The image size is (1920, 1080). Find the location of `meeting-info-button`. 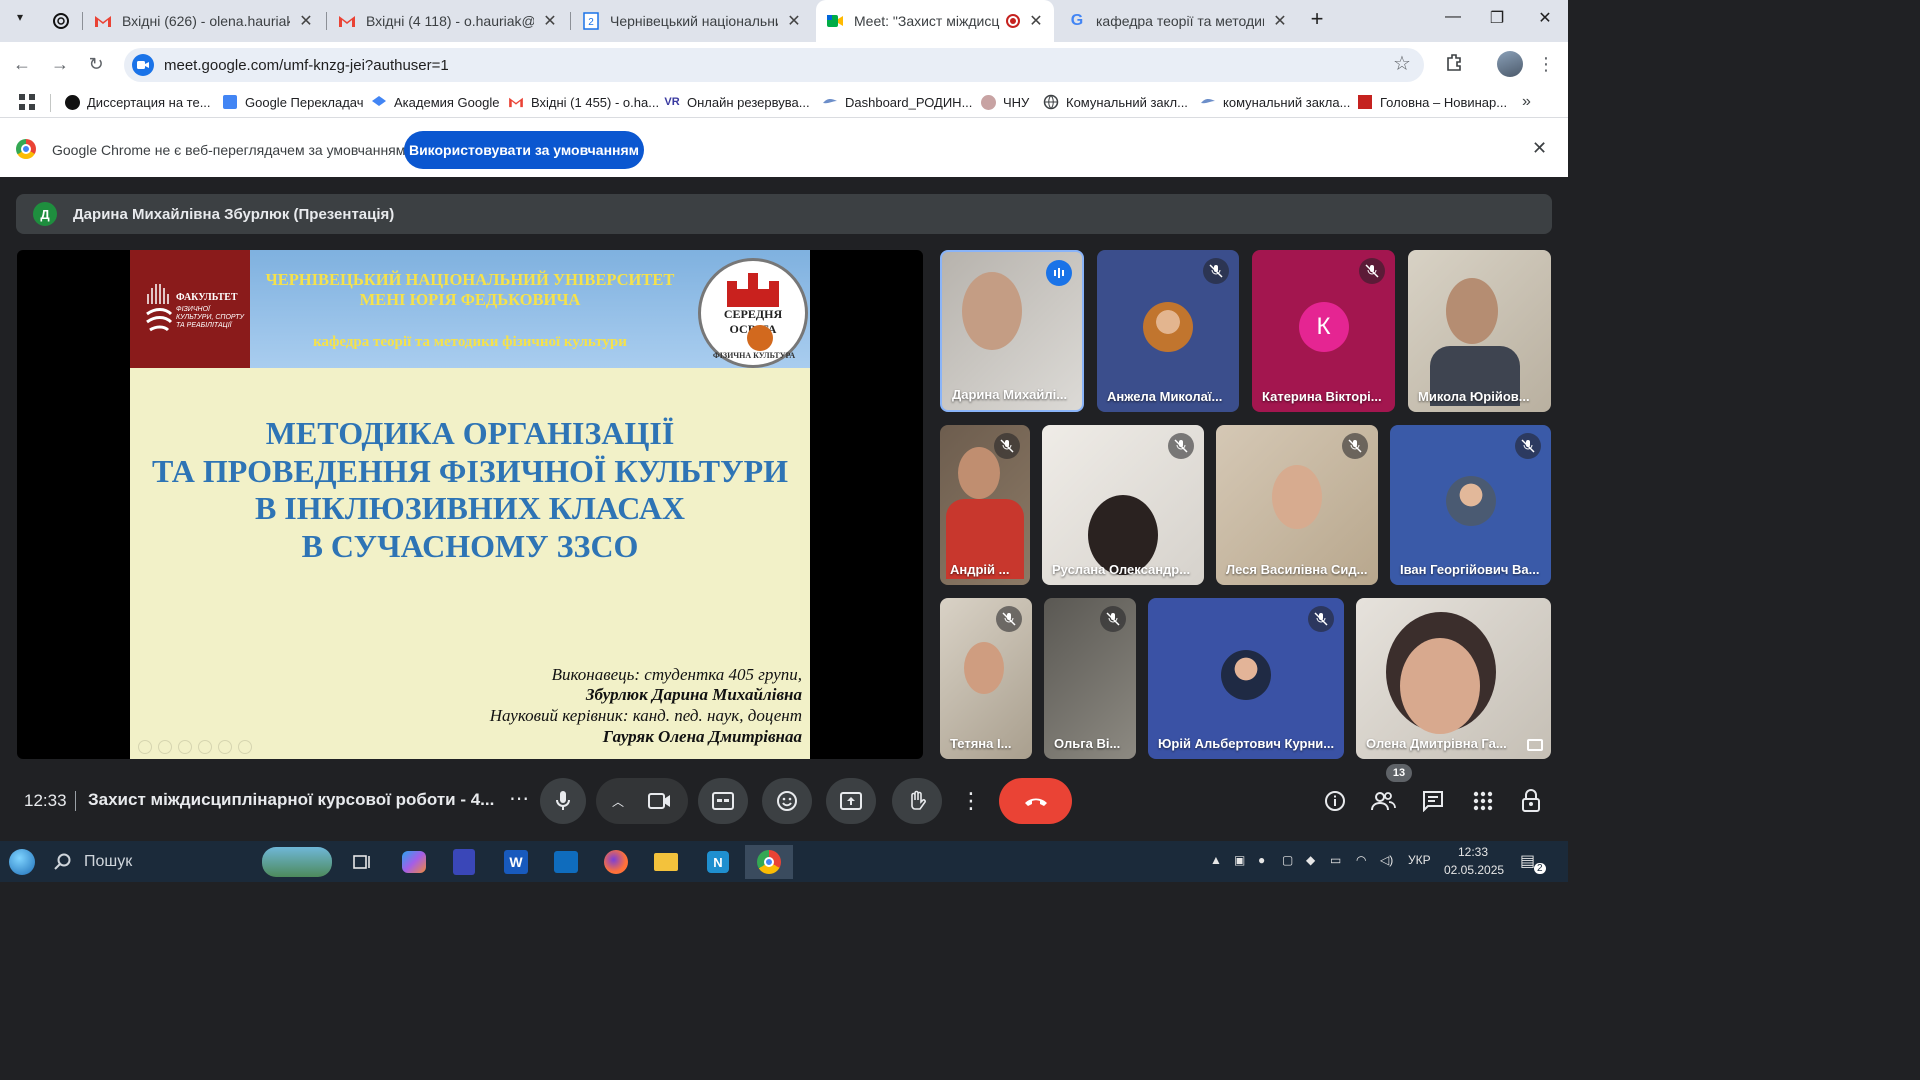

meeting-info-button is located at coordinates (1335, 801).